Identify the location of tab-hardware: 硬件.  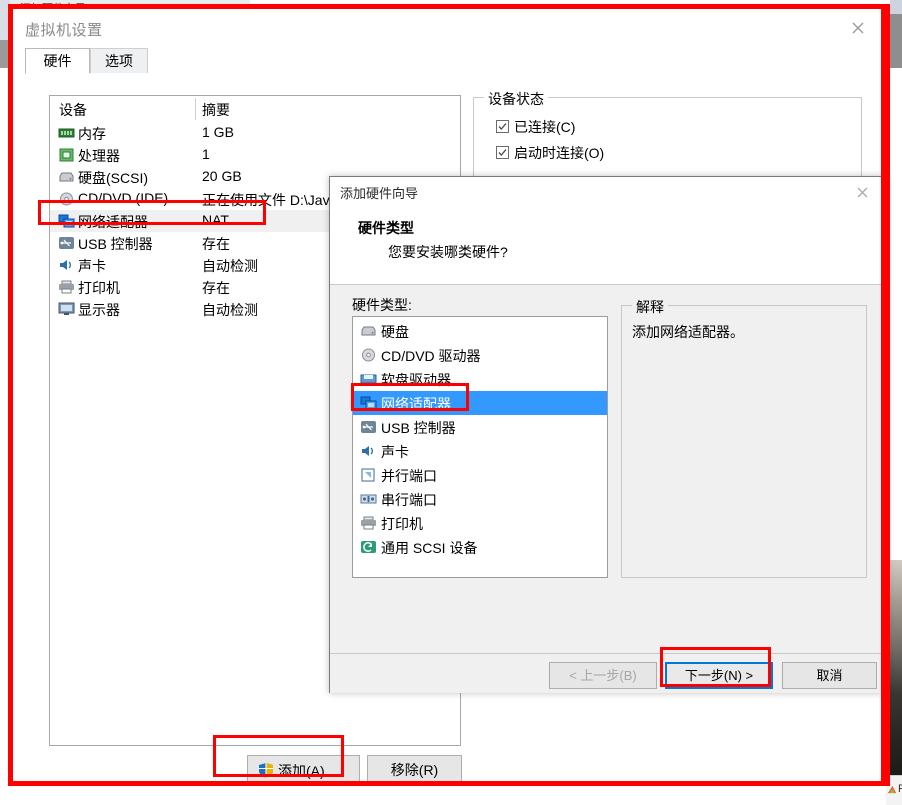
(57, 61).